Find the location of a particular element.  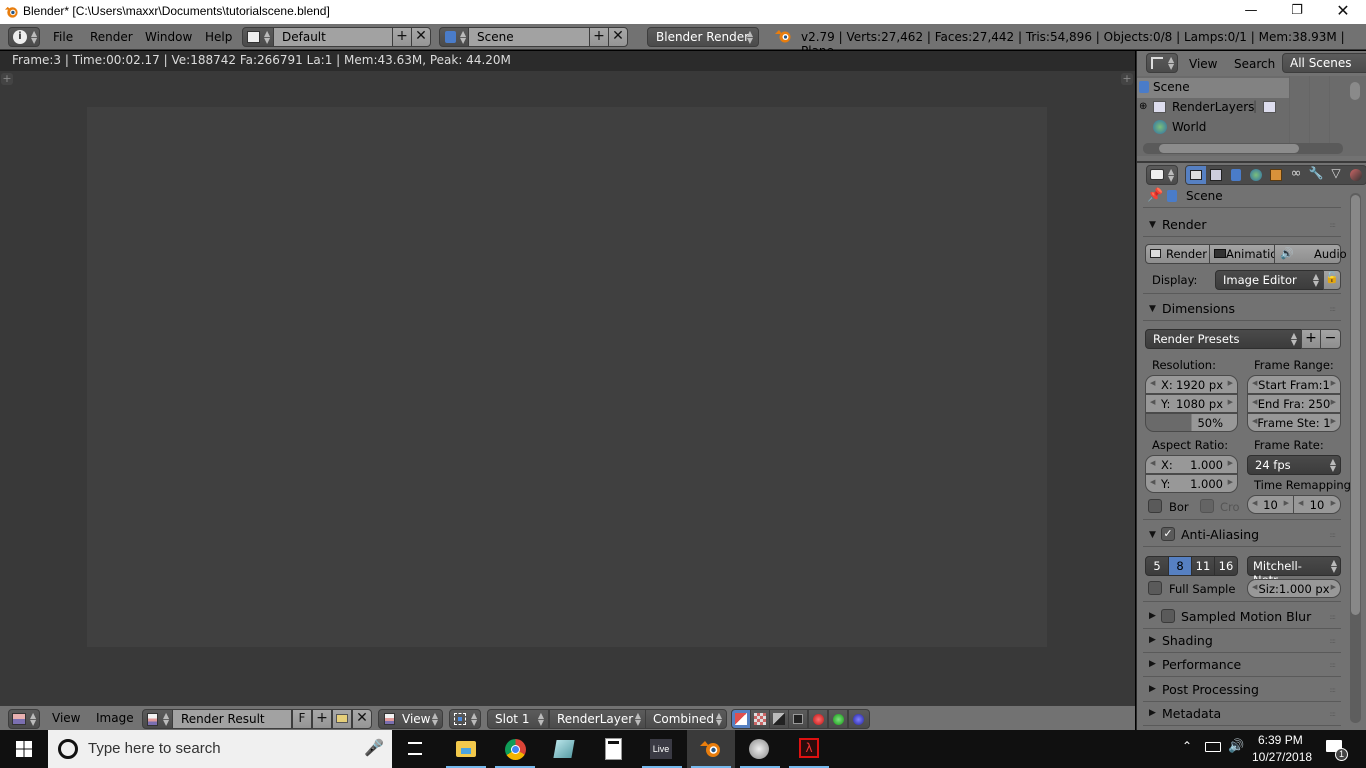

open-image-button is located at coordinates (342, 719).